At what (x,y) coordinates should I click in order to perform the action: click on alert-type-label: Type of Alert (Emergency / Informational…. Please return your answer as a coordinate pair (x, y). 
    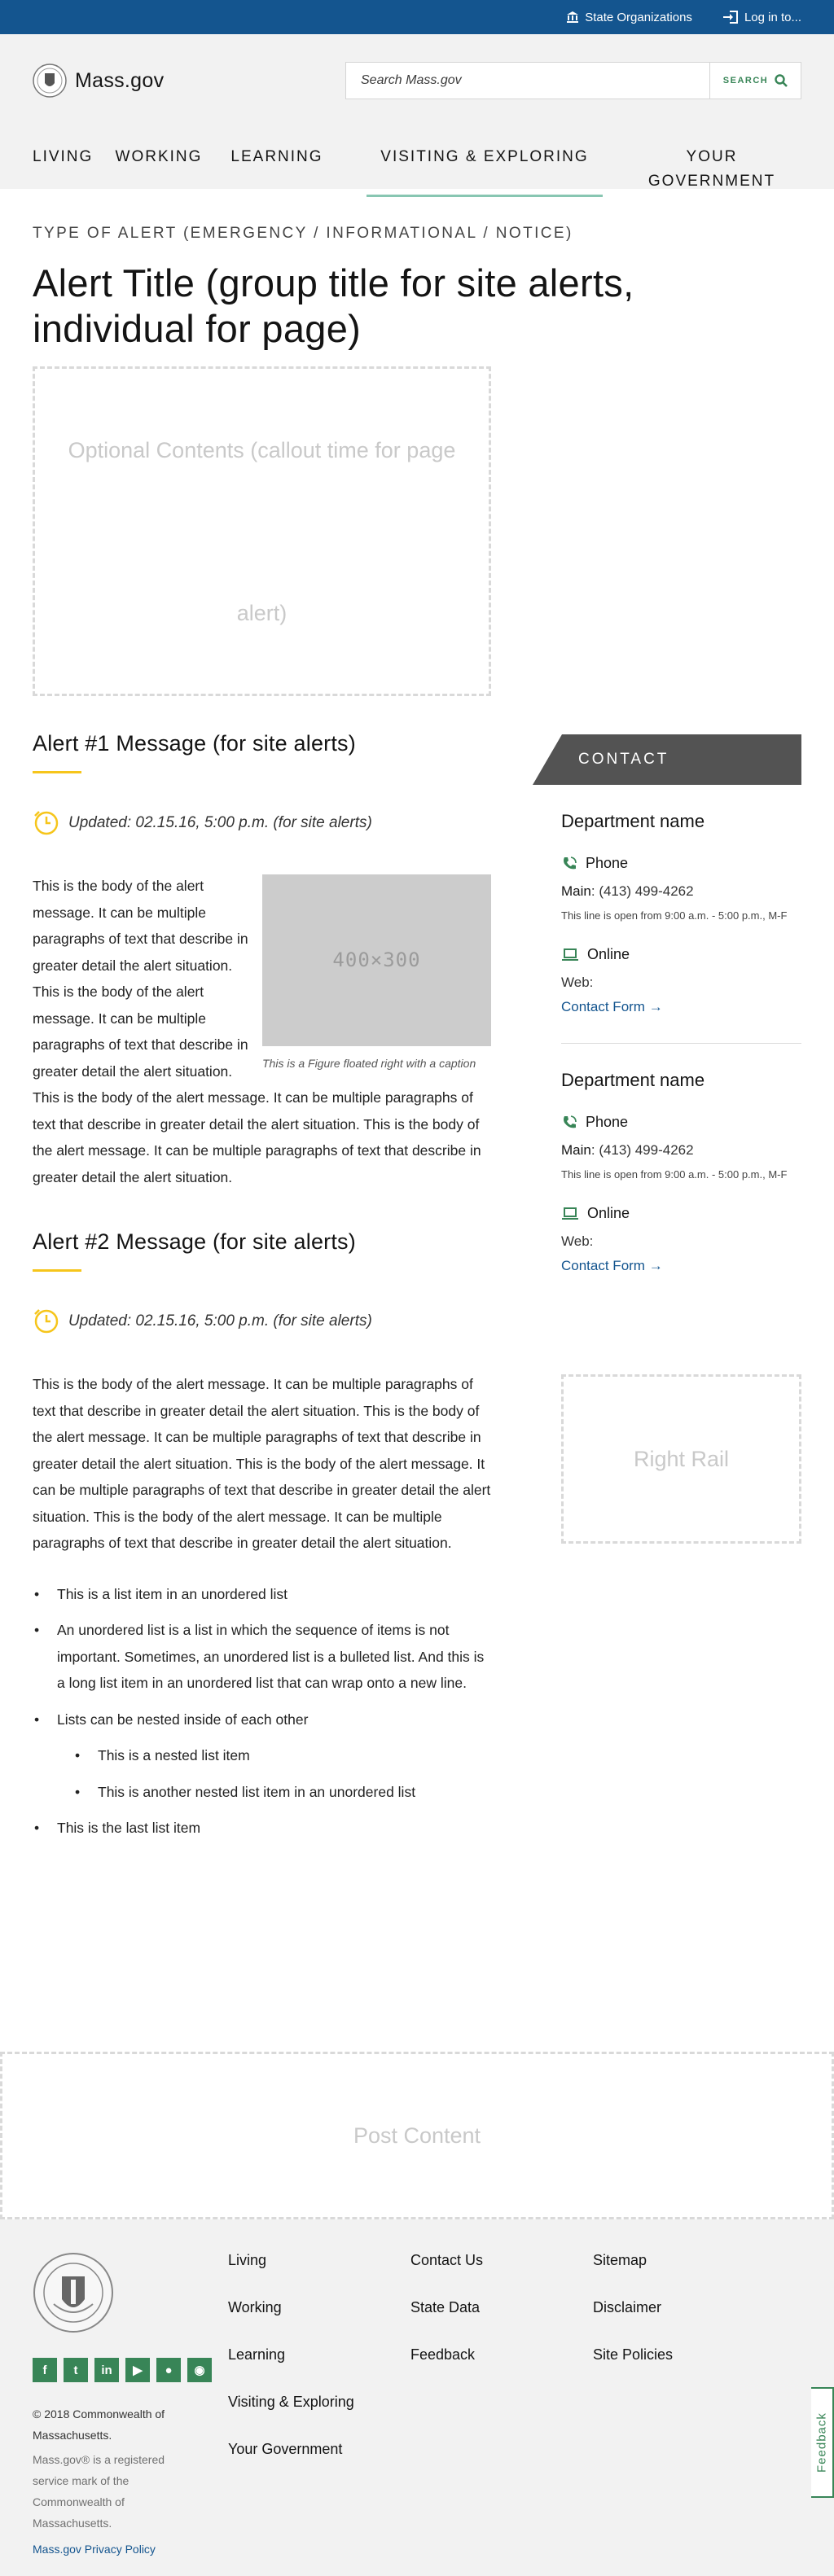
    Looking at the image, I should click on (303, 233).